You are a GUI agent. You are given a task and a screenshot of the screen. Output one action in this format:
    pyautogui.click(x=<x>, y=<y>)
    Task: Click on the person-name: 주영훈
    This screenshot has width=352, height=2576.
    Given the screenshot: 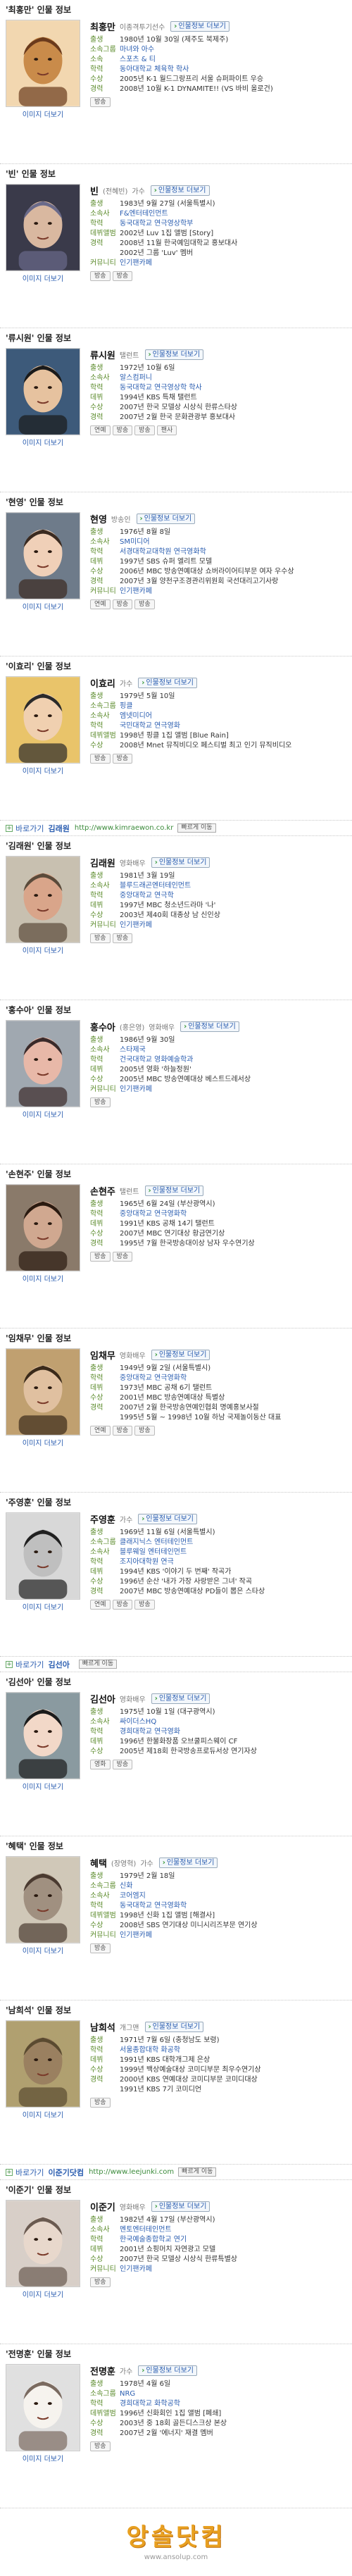 What is the action you would take?
    pyautogui.click(x=102, y=1519)
    